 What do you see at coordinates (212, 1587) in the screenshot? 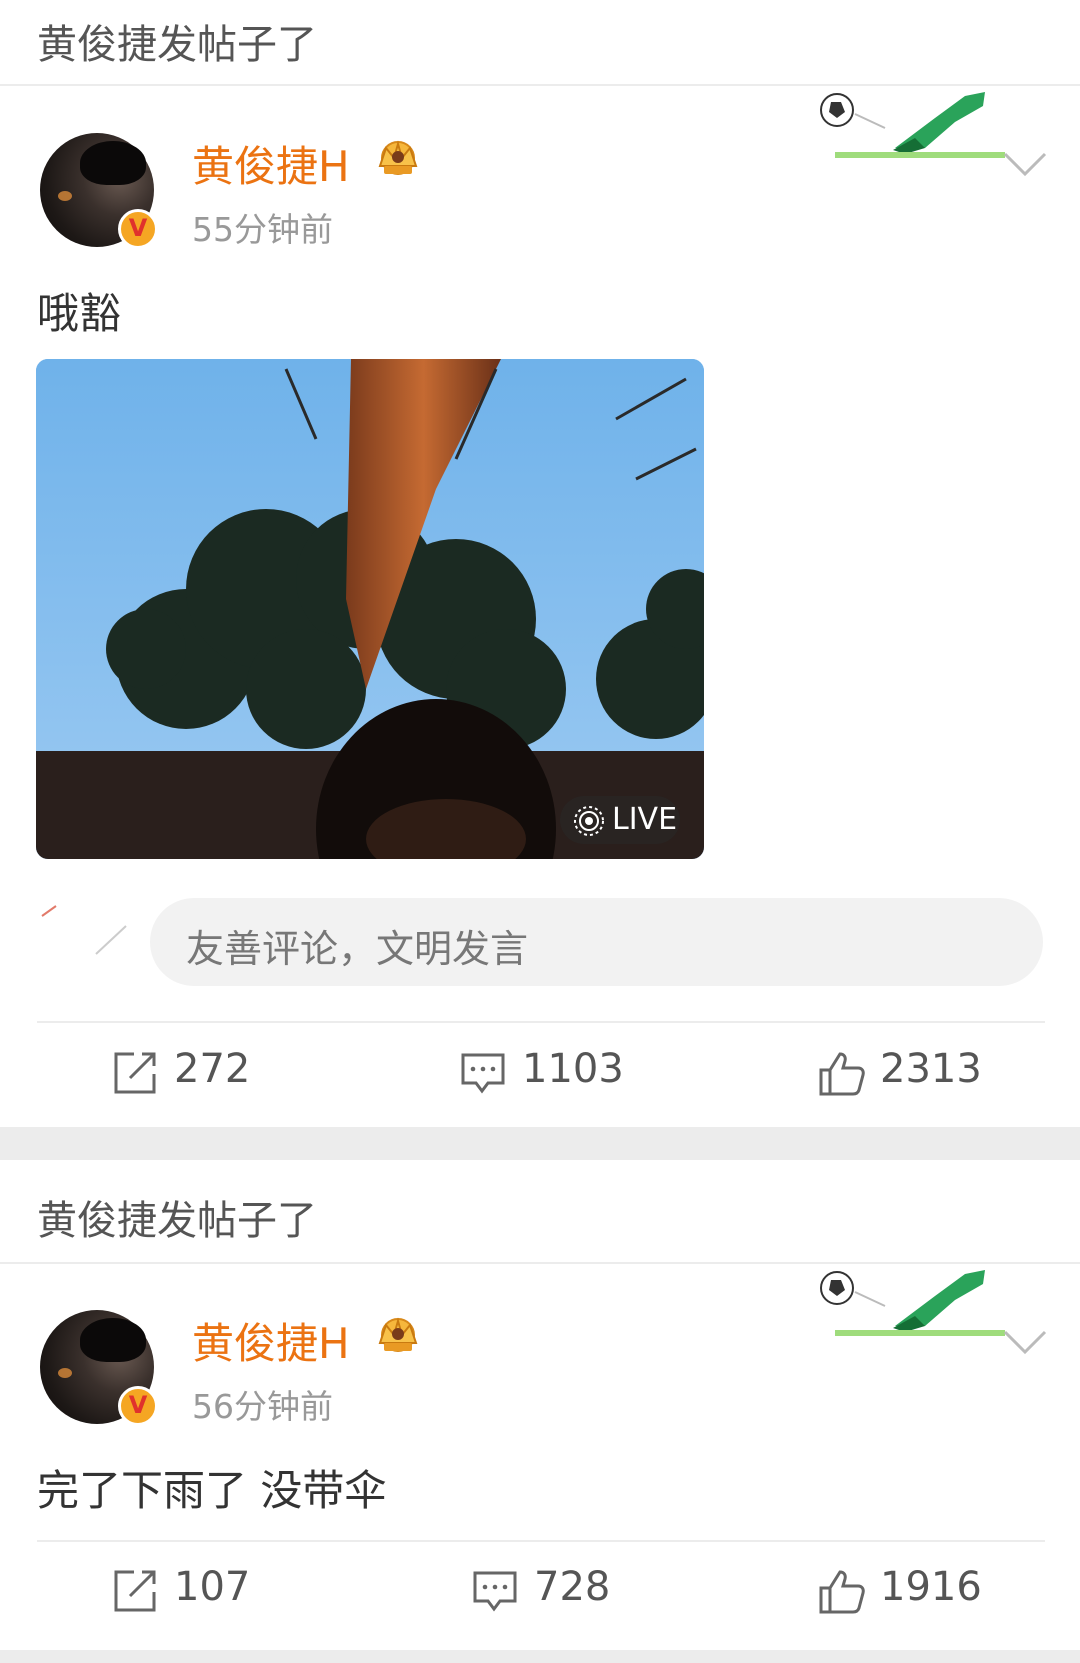
I see `repost-count: 107` at bounding box center [212, 1587].